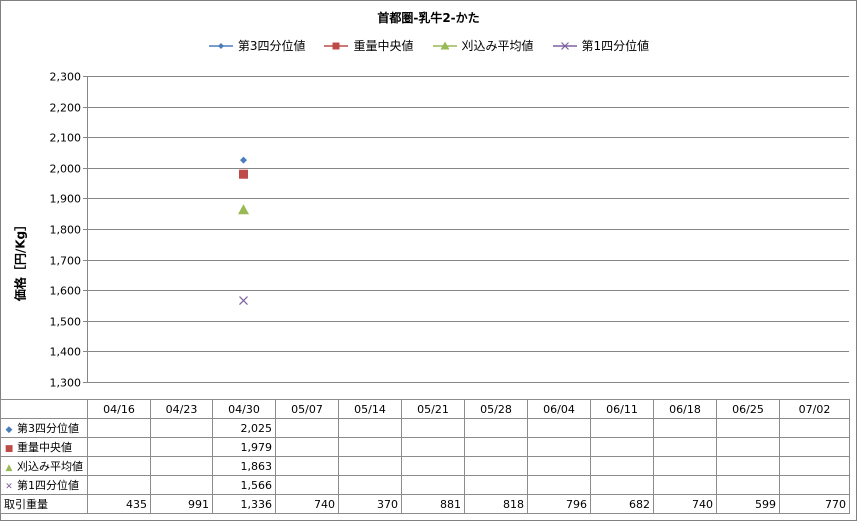  Describe the element at coordinates (48, 485) in the screenshot. I see `row-label-text: 第1四分位値` at that location.